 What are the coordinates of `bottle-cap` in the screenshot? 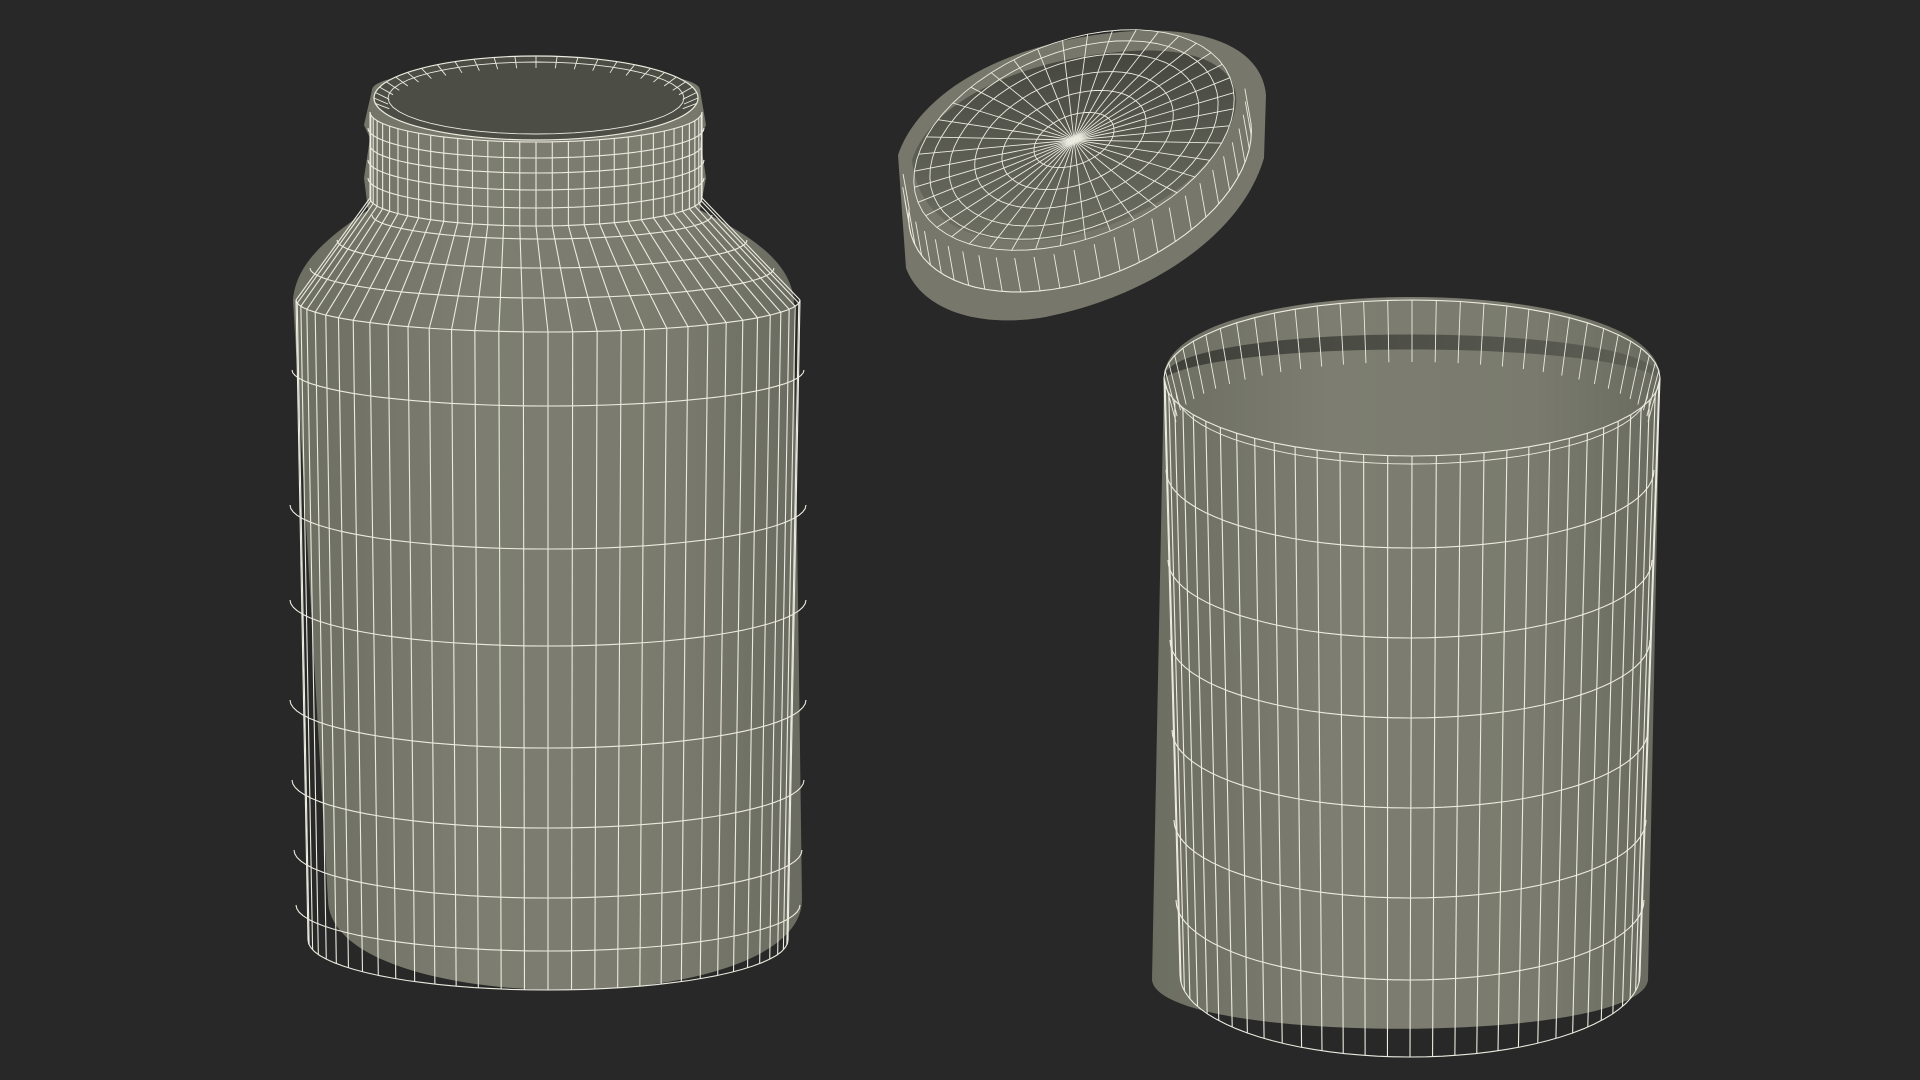 It's located at (1082, 175).